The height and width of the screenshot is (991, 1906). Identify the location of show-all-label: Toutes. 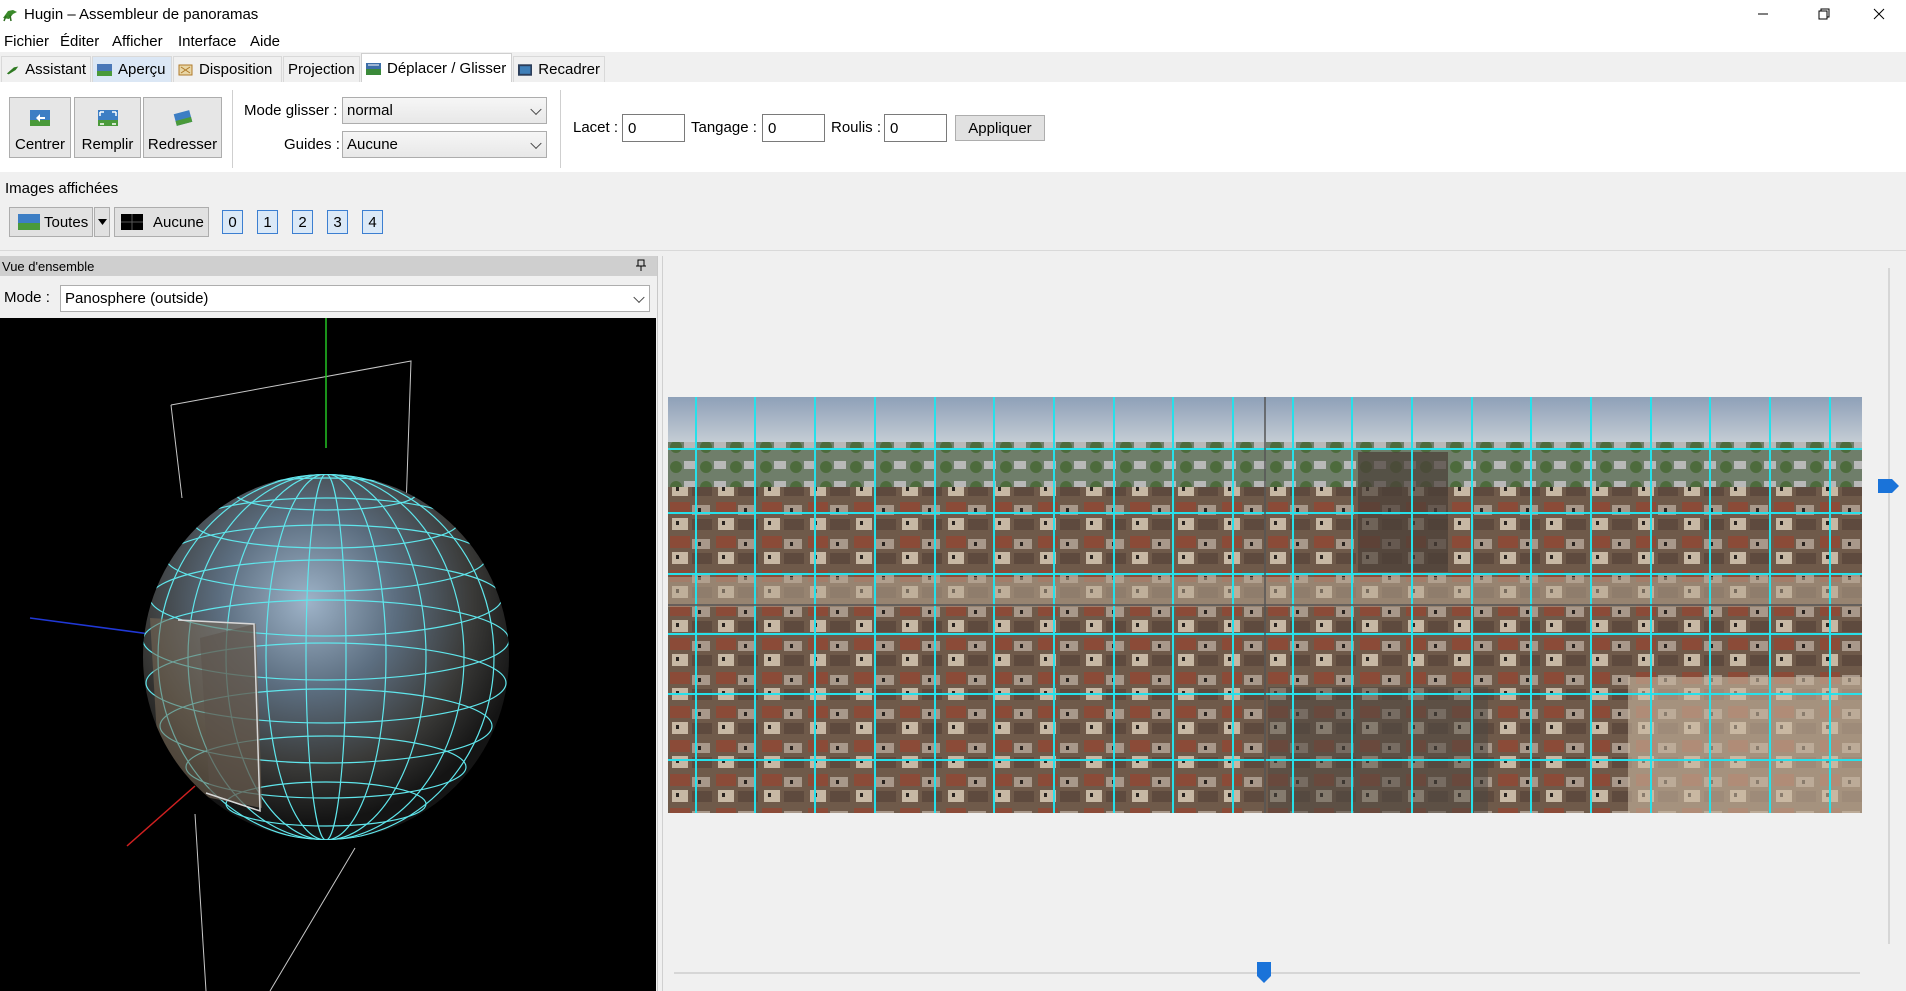
(66, 222).